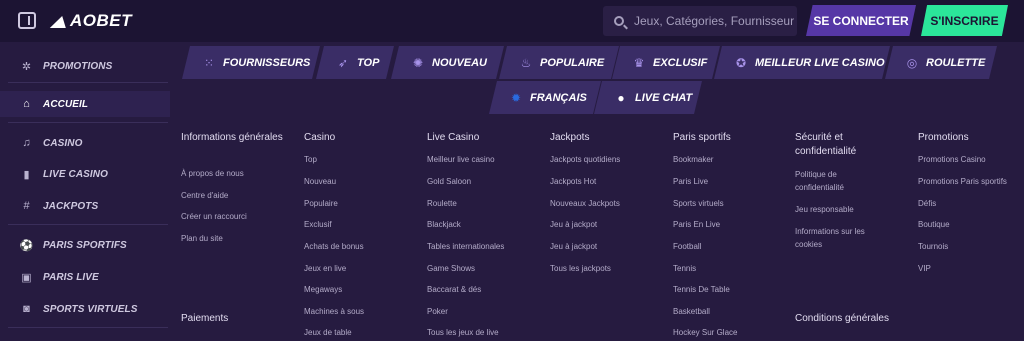 The height and width of the screenshot is (341, 1024). I want to click on sidebar-item-promotions: ✲ PROMOTIONS, so click(85, 66).